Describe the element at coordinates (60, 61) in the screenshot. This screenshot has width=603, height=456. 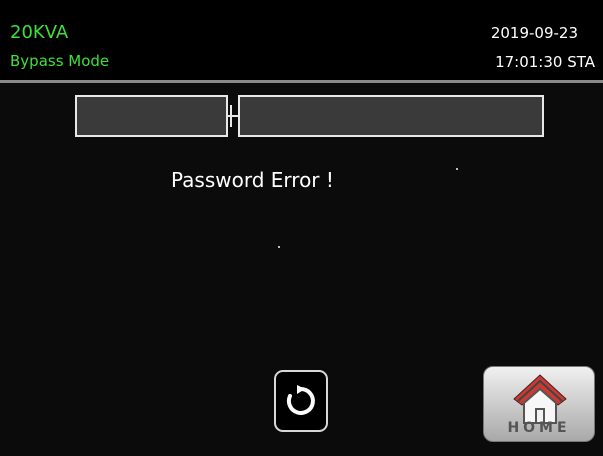
I see `mode-label: Bypass Mode` at that location.